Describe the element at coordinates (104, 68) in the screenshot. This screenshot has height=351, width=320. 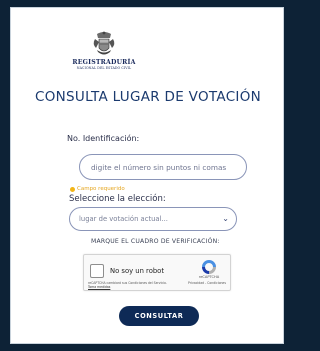
I see `logo-subtitle: NACIONAL DEL ESTADO CIVIL` at that location.